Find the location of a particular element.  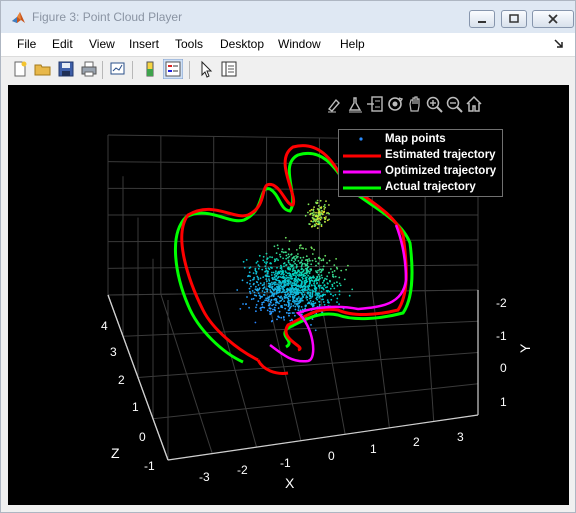

menu-insert: Insert is located at coordinates (144, 44).